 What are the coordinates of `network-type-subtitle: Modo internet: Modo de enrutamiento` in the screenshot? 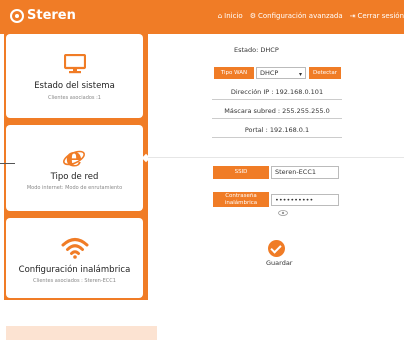 It's located at (74, 188).